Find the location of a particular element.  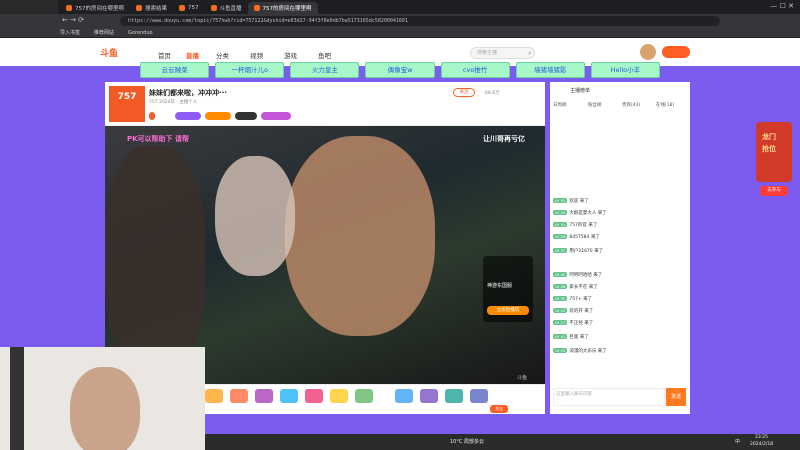

back-forward-icons: ← → ⟳ is located at coordinates (73, 20).